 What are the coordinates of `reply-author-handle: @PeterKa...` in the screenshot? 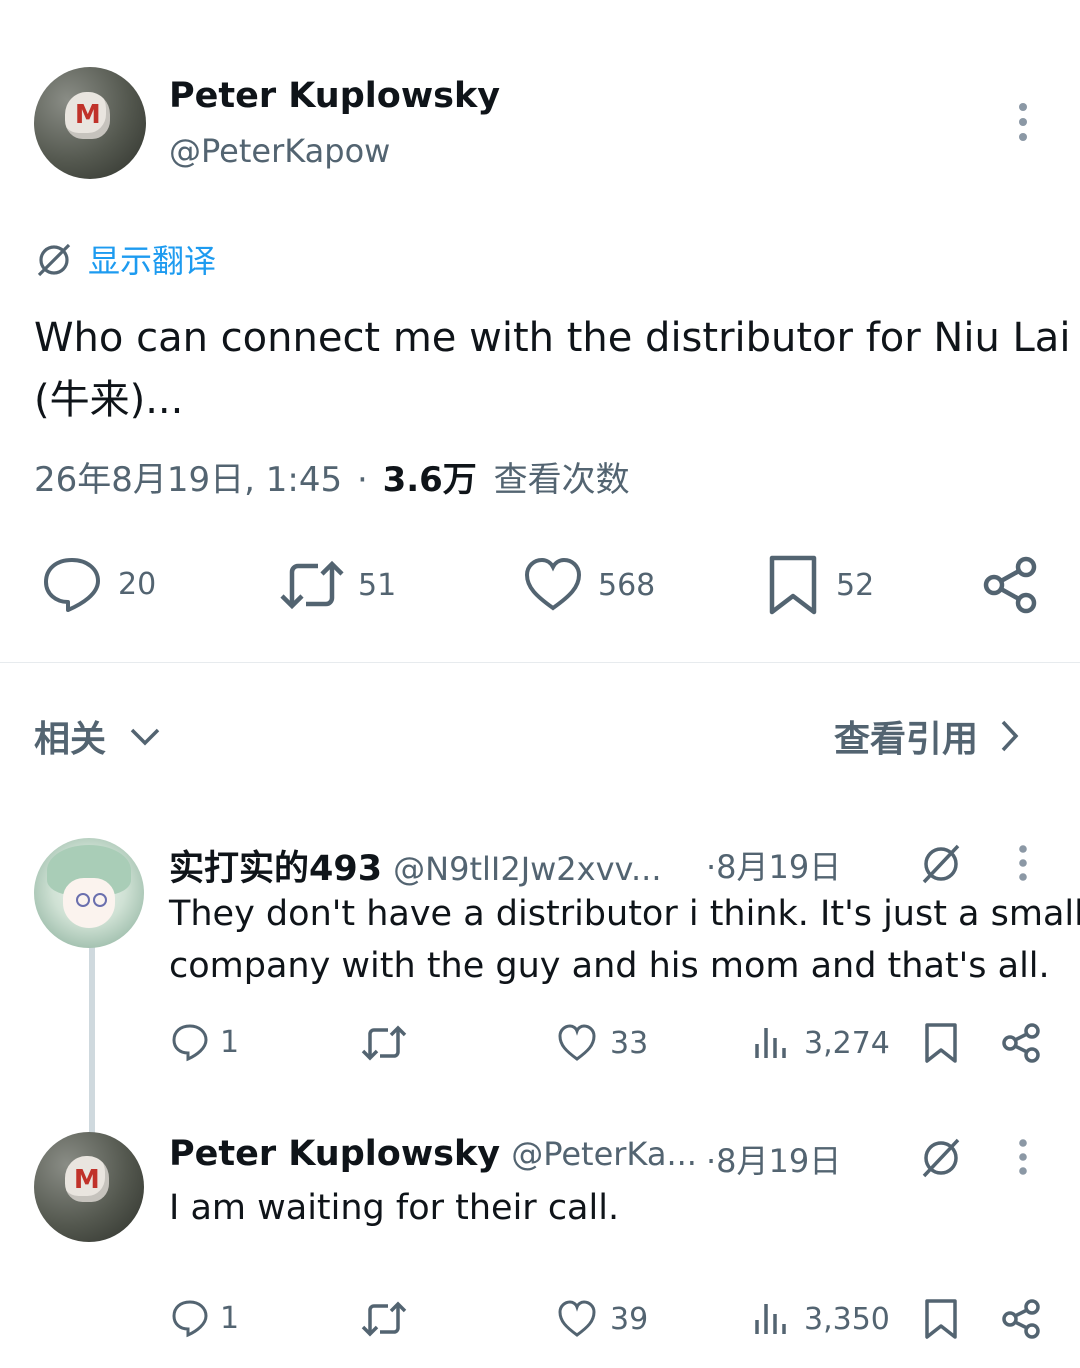 It's located at (604, 1154).